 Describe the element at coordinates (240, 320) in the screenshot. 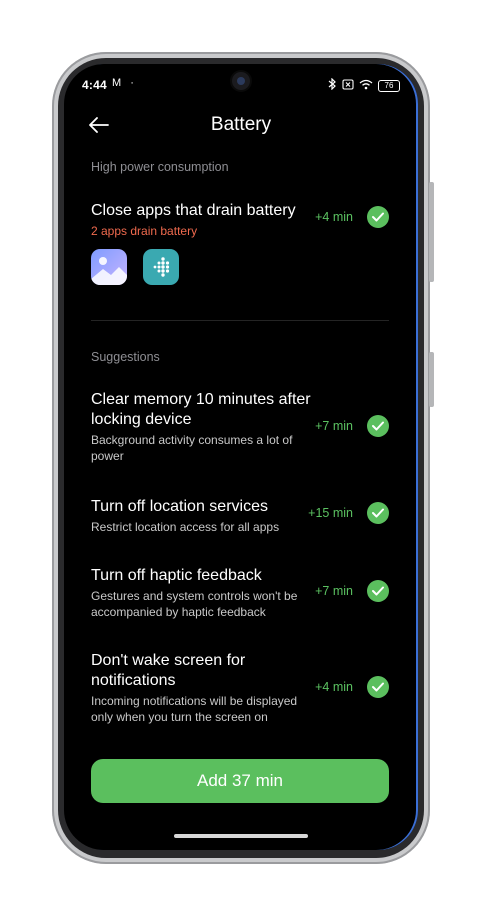

I see `divider` at that location.